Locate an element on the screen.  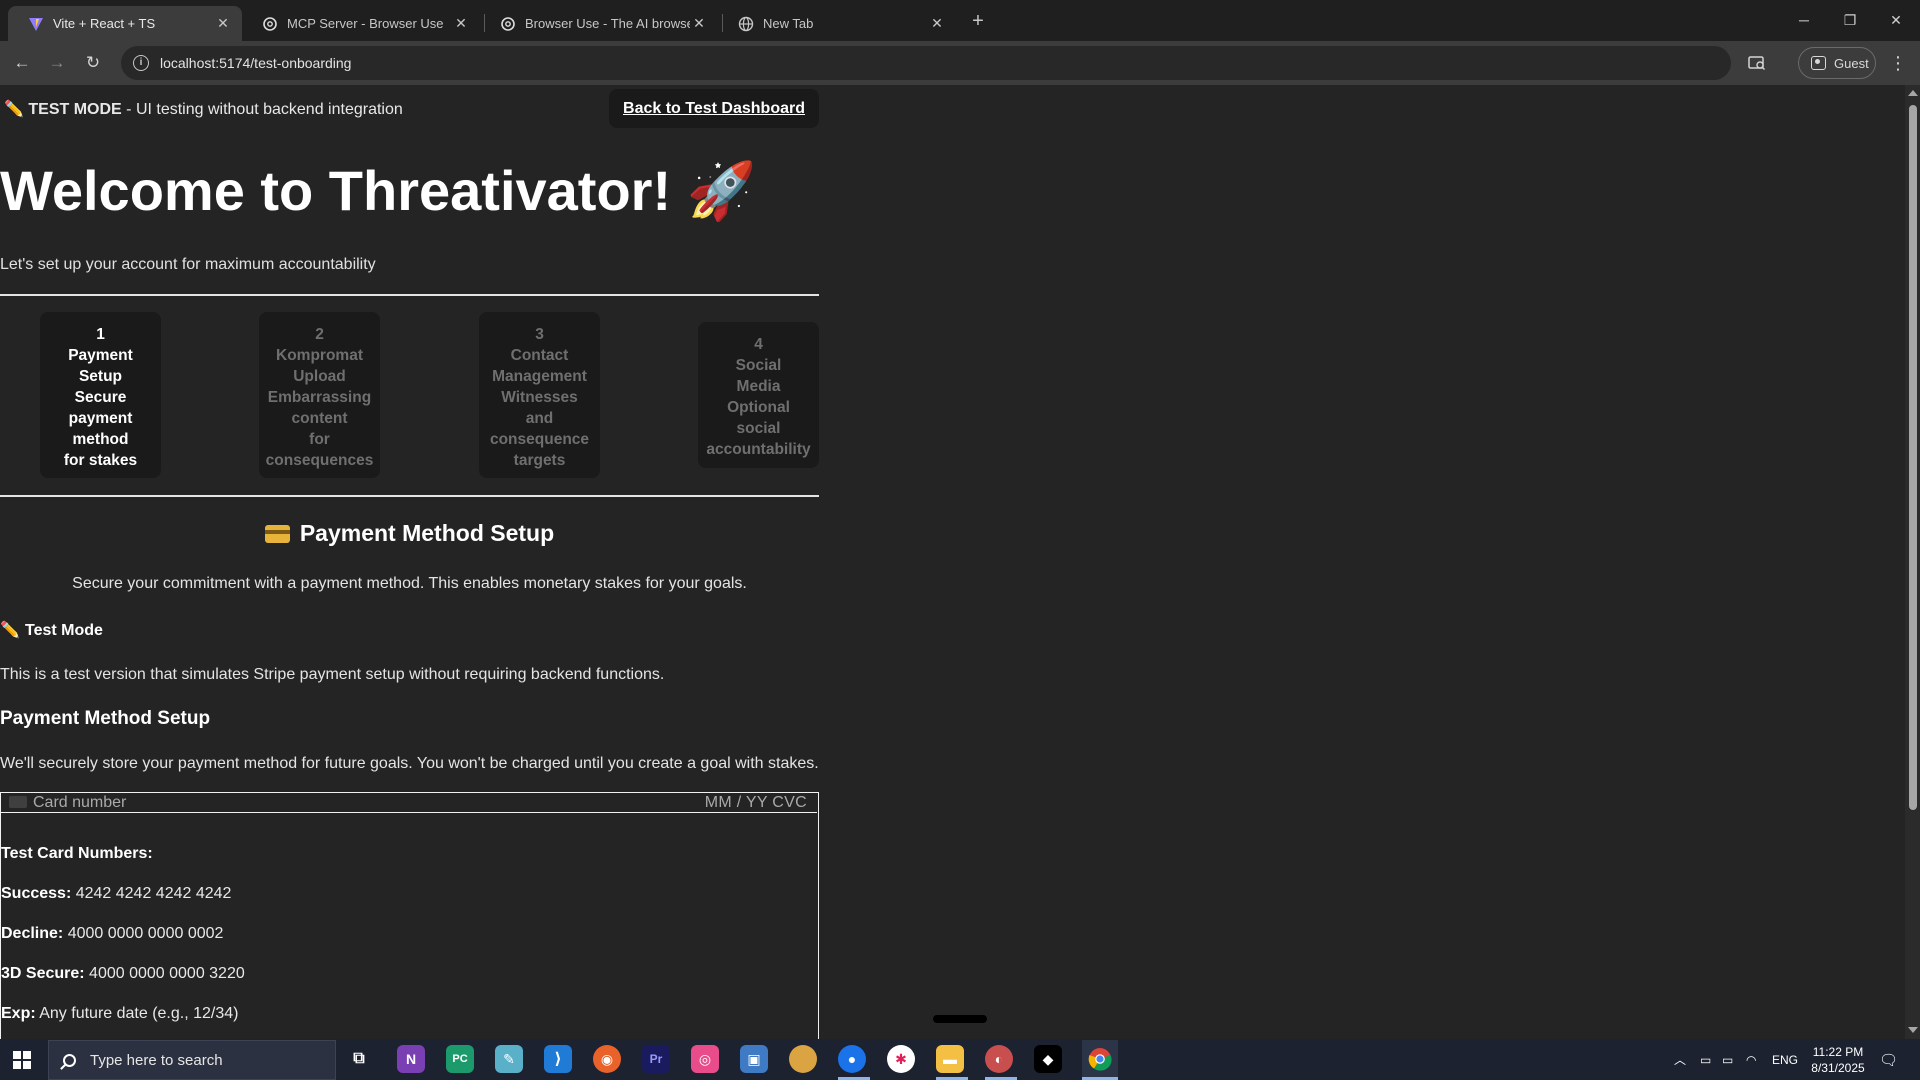
section-title: Payment Method Setup is located at coordinates (409, 533).